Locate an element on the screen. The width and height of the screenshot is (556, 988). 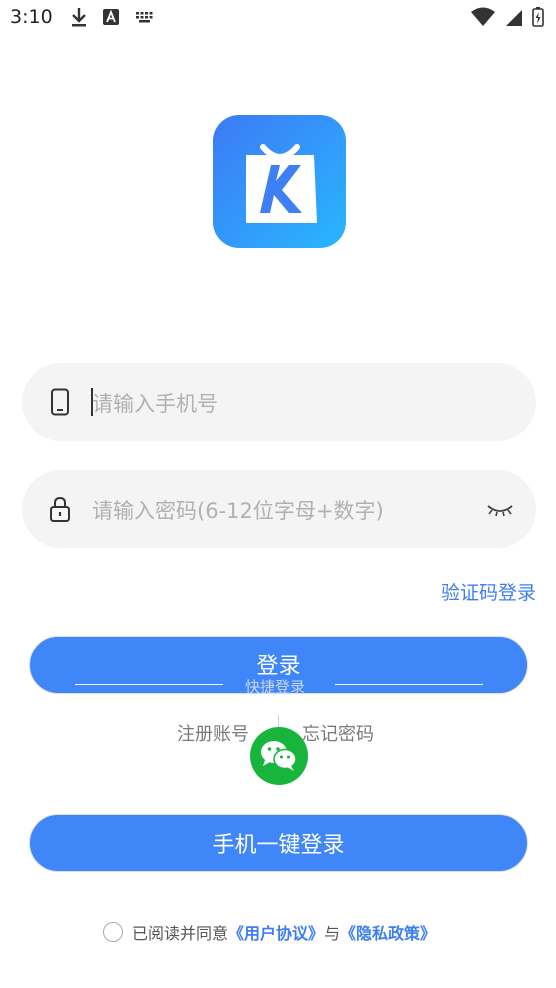
quick-login-label: 快捷登录 is located at coordinates (275, 687).